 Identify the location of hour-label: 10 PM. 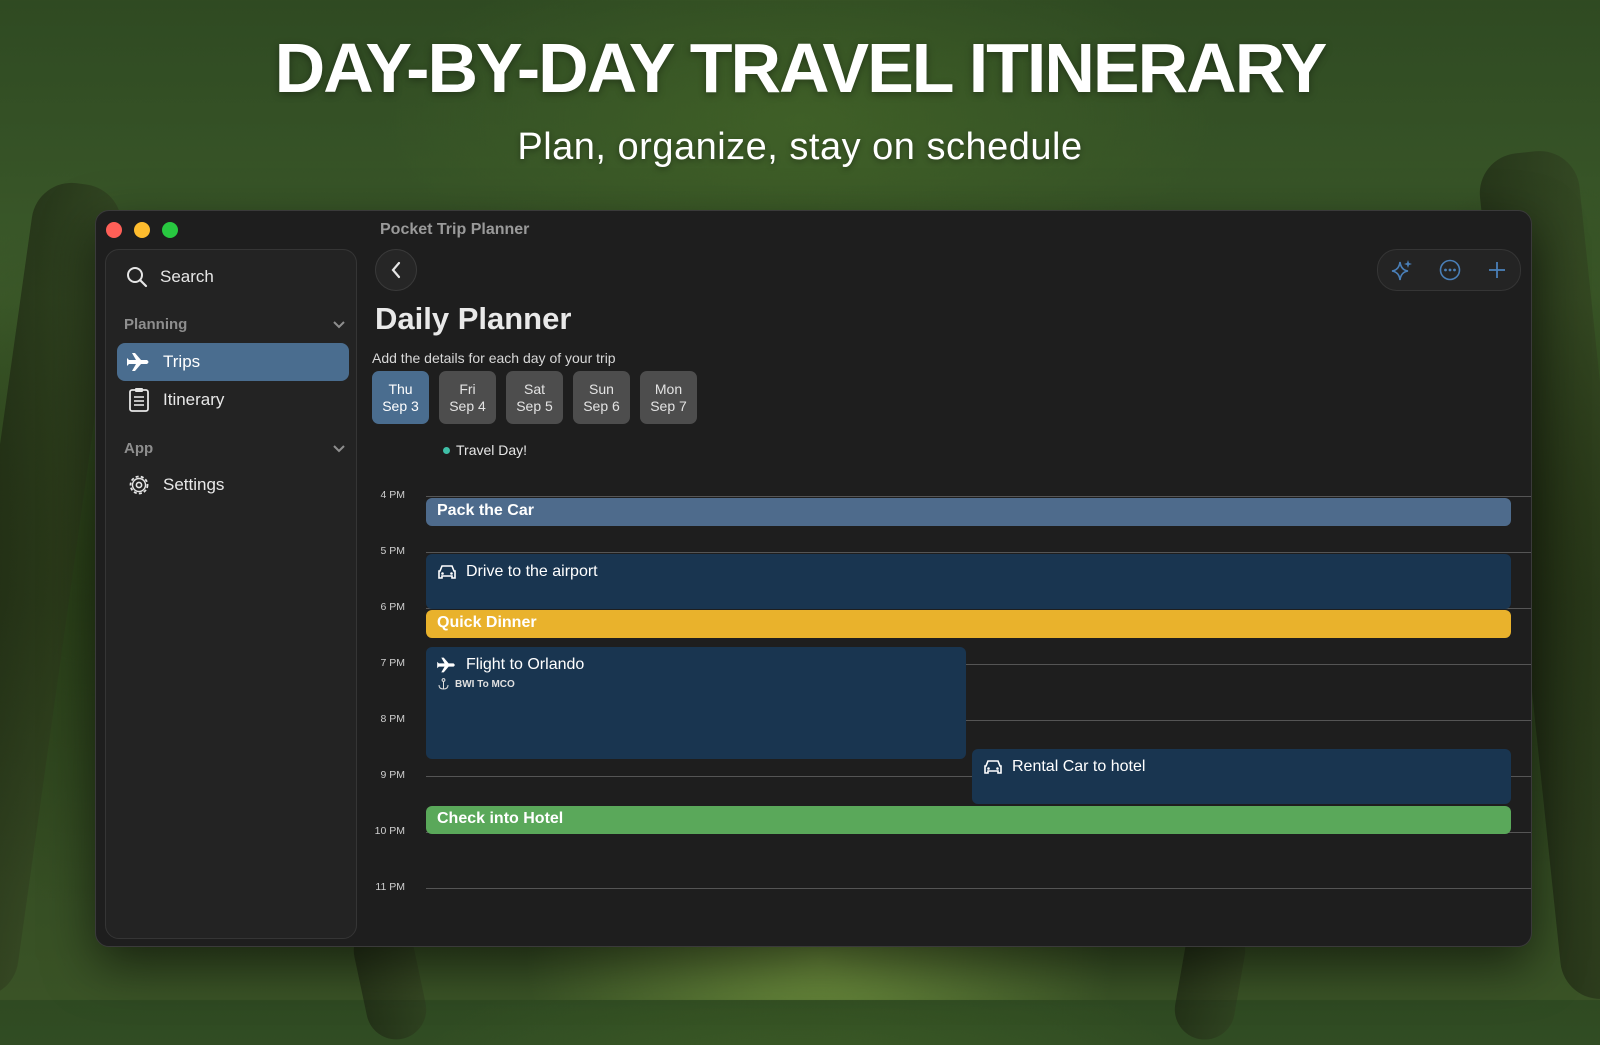
(389, 831).